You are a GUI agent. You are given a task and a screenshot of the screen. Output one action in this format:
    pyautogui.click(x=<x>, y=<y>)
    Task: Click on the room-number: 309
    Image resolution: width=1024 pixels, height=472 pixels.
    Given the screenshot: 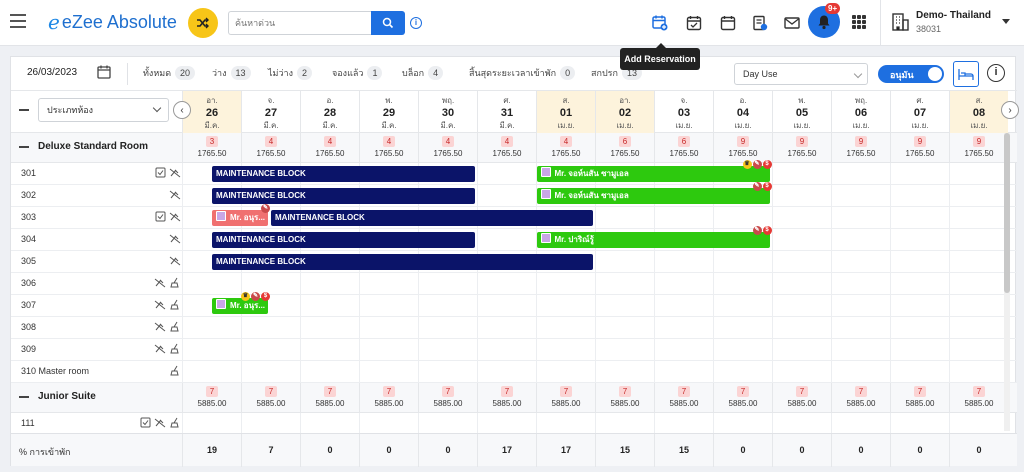 What is the action you would take?
    pyautogui.click(x=28, y=349)
    